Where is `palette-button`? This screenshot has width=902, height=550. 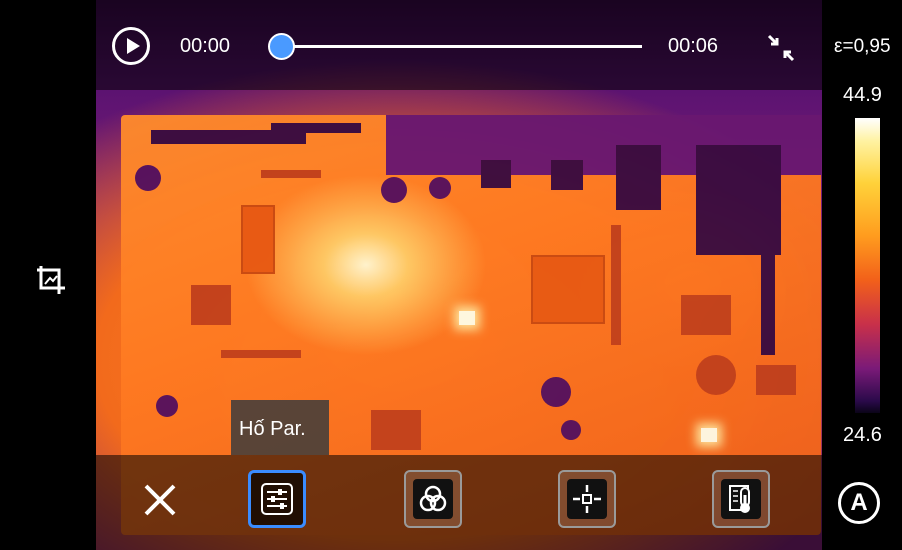 palette-button is located at coordinates (433, 499).